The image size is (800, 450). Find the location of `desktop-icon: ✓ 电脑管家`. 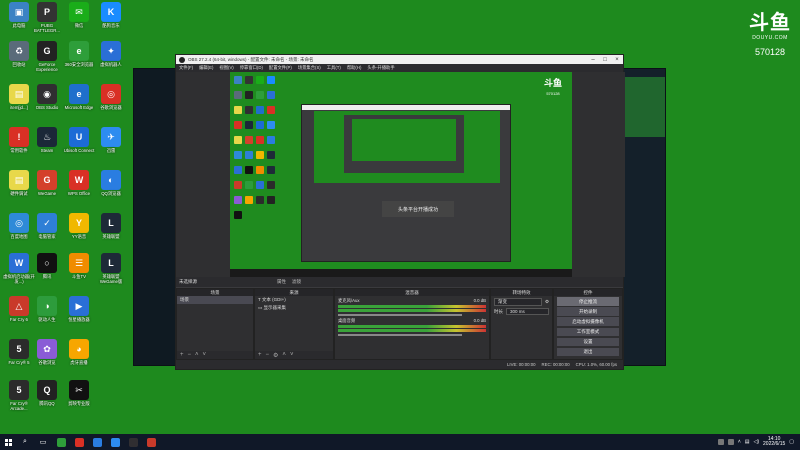

desktop-icon: ✓ 电脑管家 is located at coordinates (47, 233).